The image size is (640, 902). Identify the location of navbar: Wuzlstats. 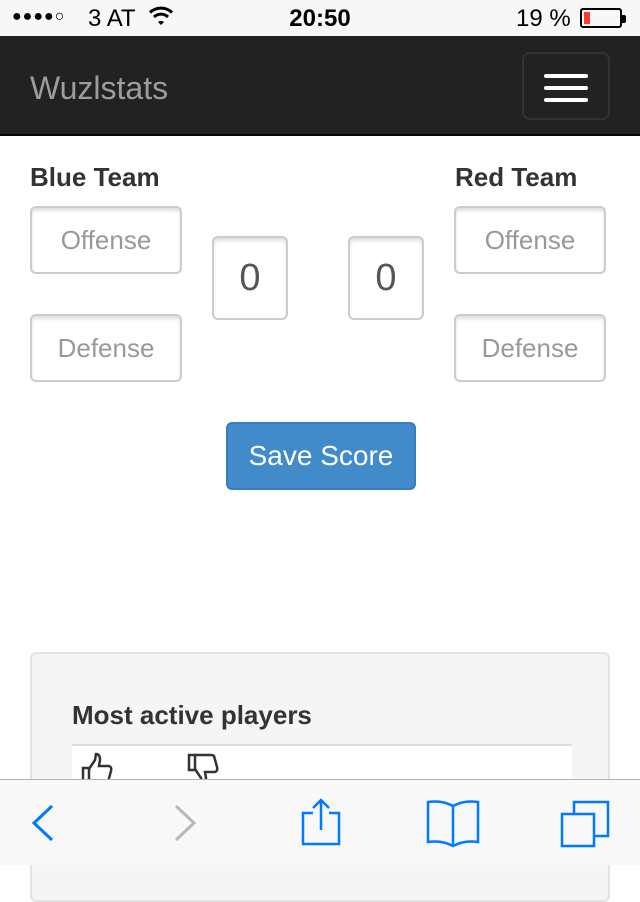
(320, 86).